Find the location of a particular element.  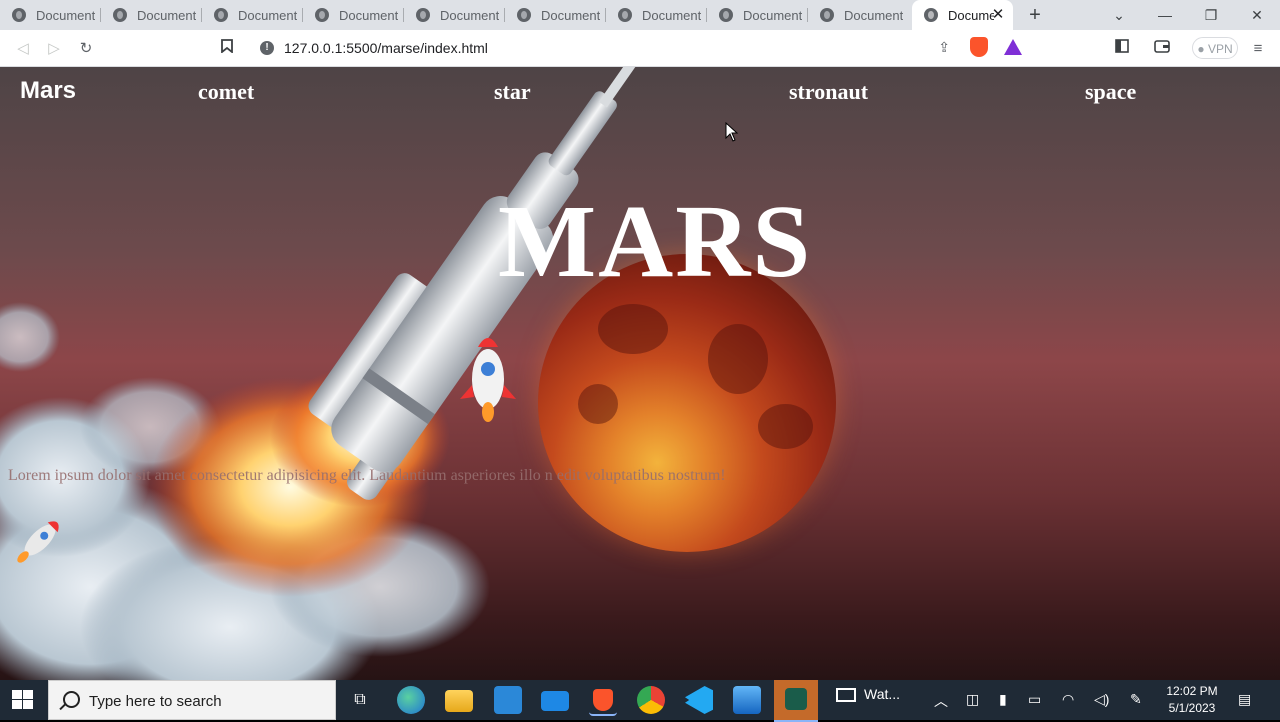

vscode-icon is located at coordinates (699, 700).